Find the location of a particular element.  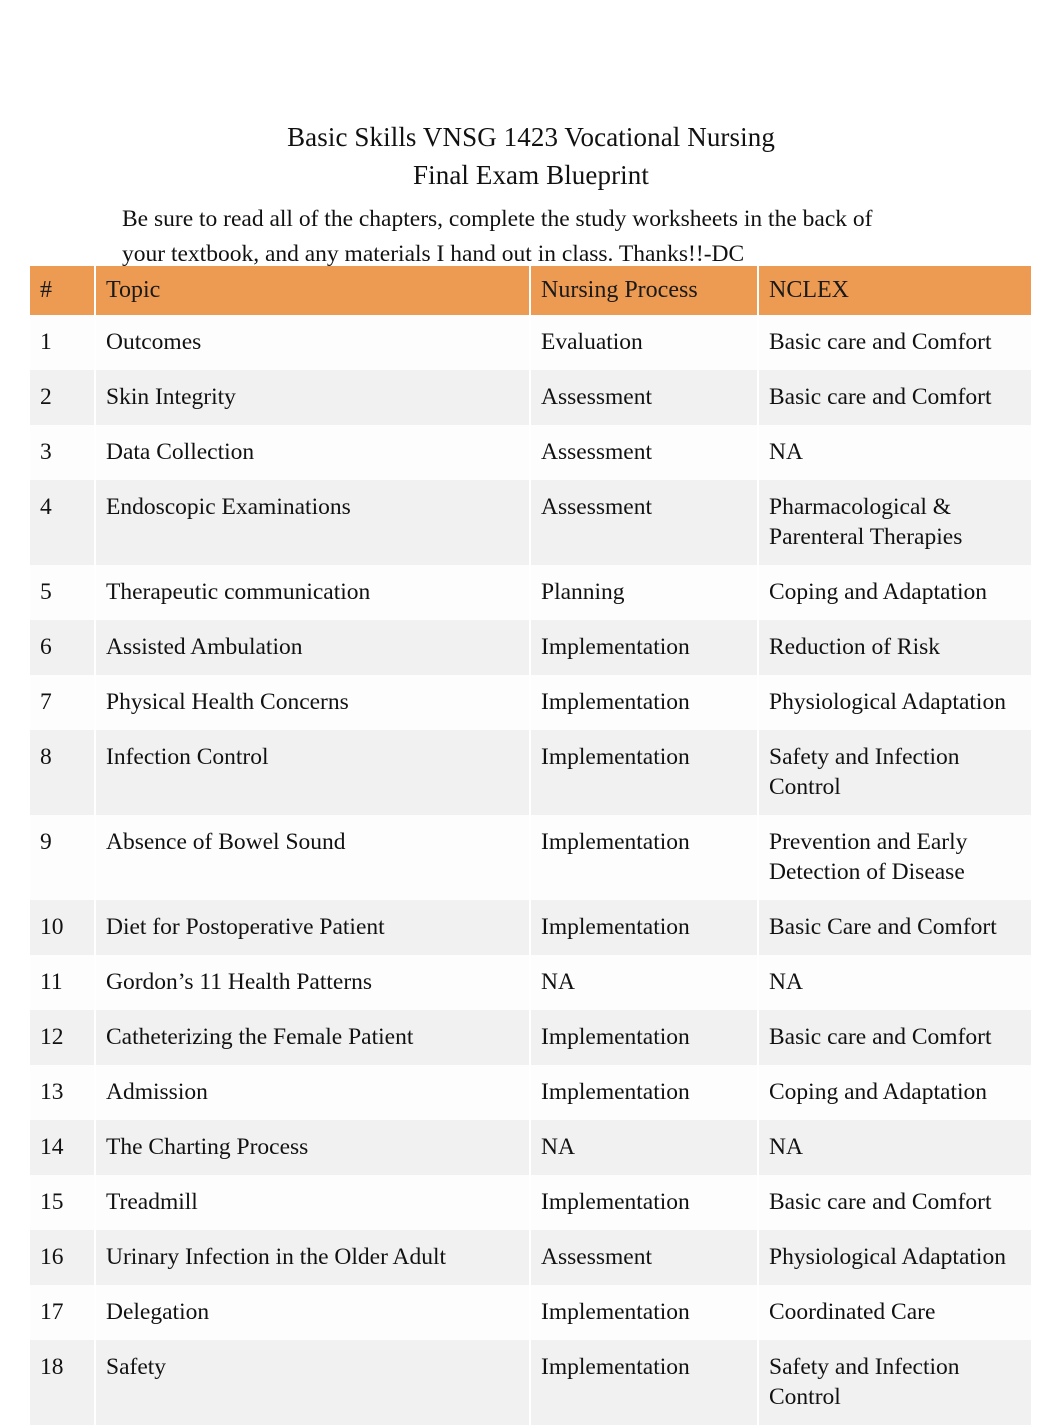

cell-number: 6 is located at coordinates (63, 647).